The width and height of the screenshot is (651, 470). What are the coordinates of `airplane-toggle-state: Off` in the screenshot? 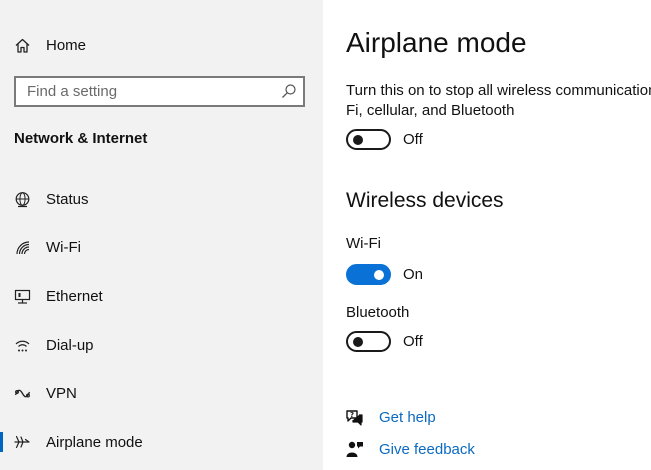 It's located at (413, 139).